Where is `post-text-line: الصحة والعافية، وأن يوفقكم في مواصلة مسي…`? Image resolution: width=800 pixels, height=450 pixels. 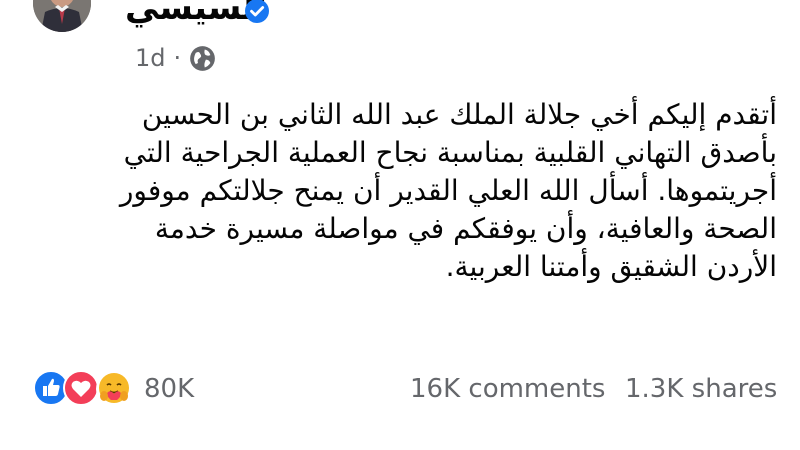
post-text-line: الصحة والعافية، وأن يوفقكم في مواصلة مسي… is located at coordinates (465, 228).